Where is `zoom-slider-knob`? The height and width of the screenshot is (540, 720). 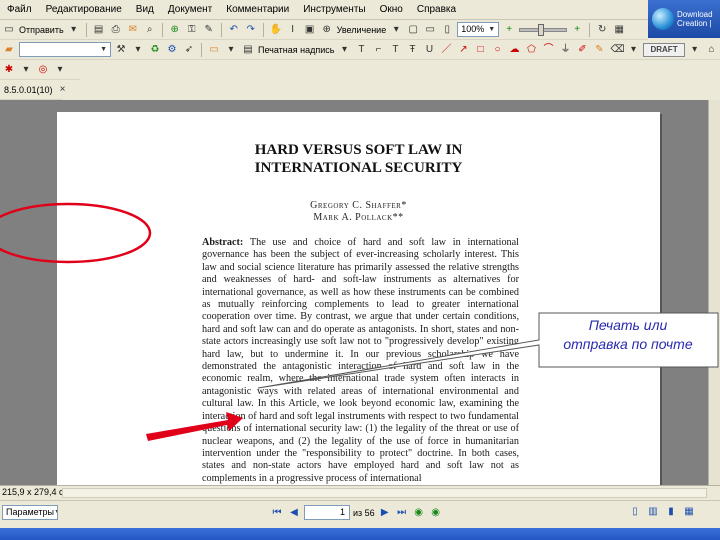 zoom-slider-knob is located at coordinates (541, 29).